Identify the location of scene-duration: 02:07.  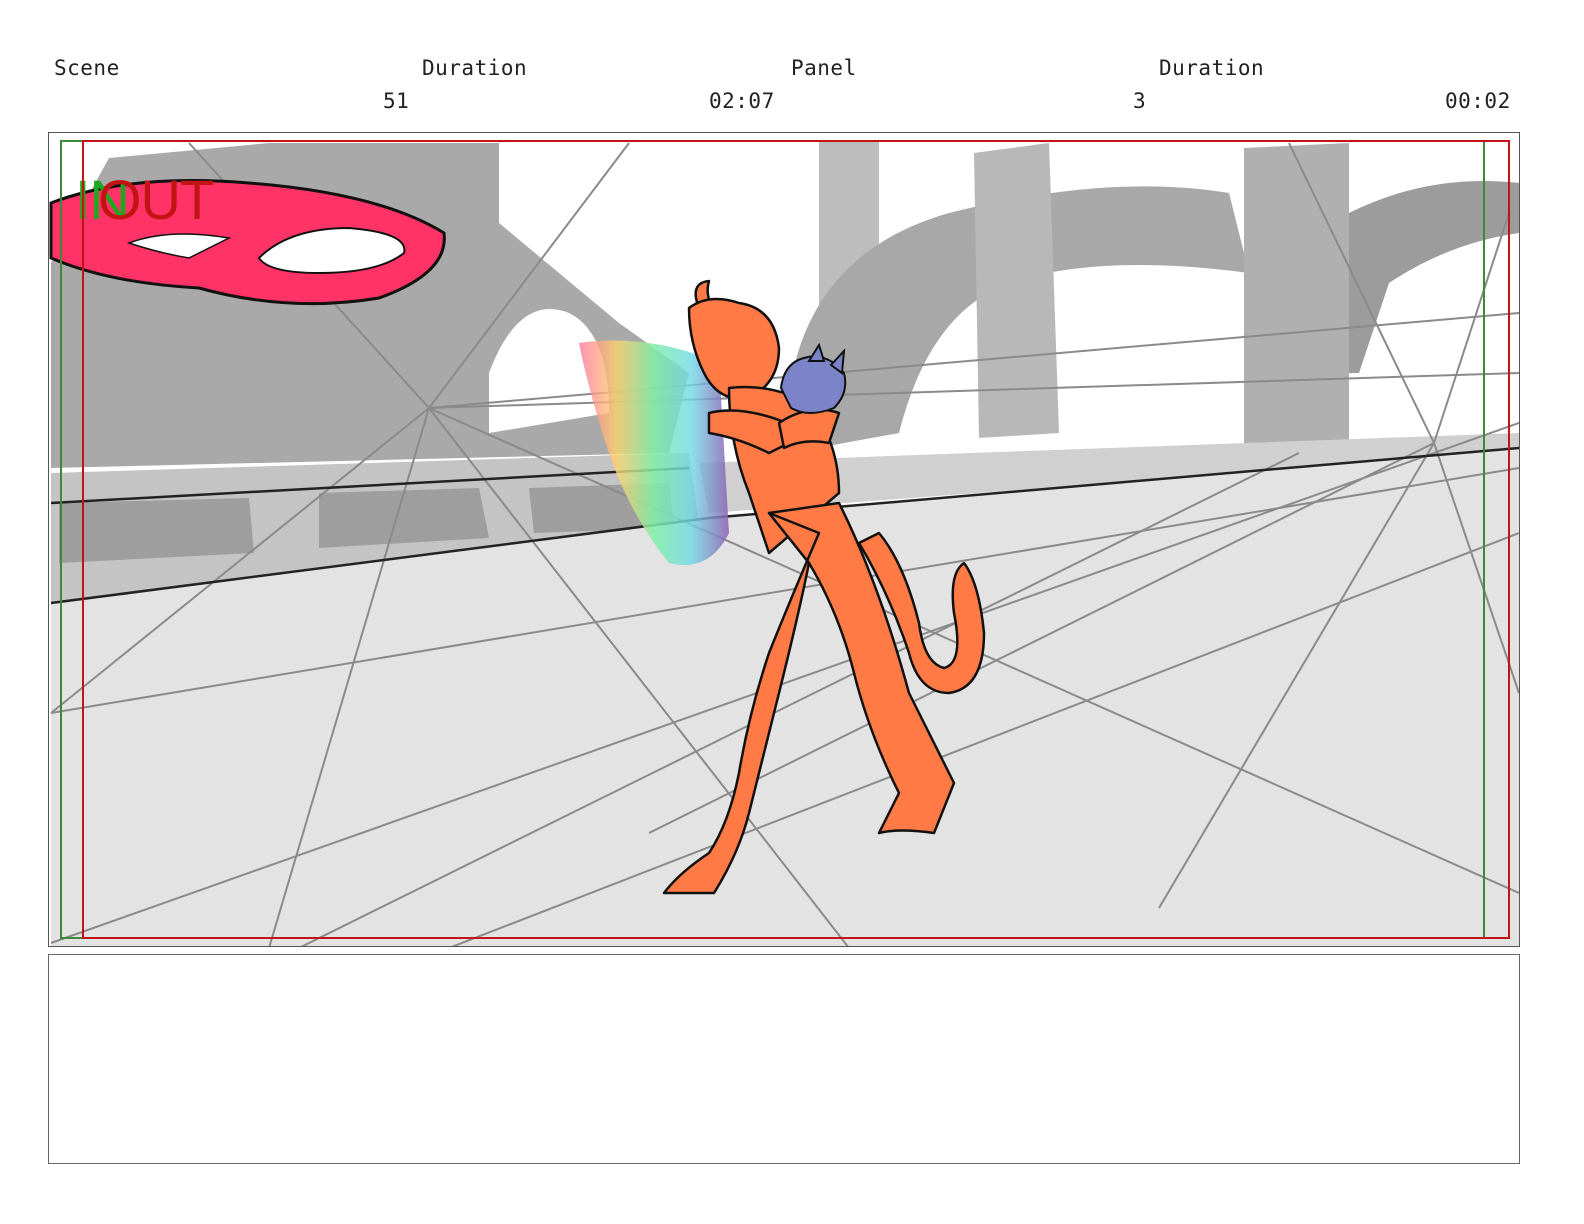
(742, 101).